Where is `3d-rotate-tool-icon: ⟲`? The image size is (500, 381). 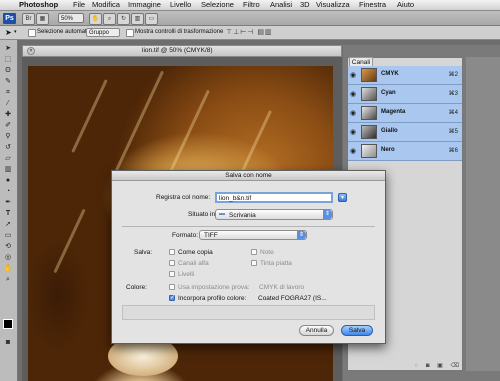
3d-rotate-tool-icon: ⟲ is located at coordinates (8, 246).